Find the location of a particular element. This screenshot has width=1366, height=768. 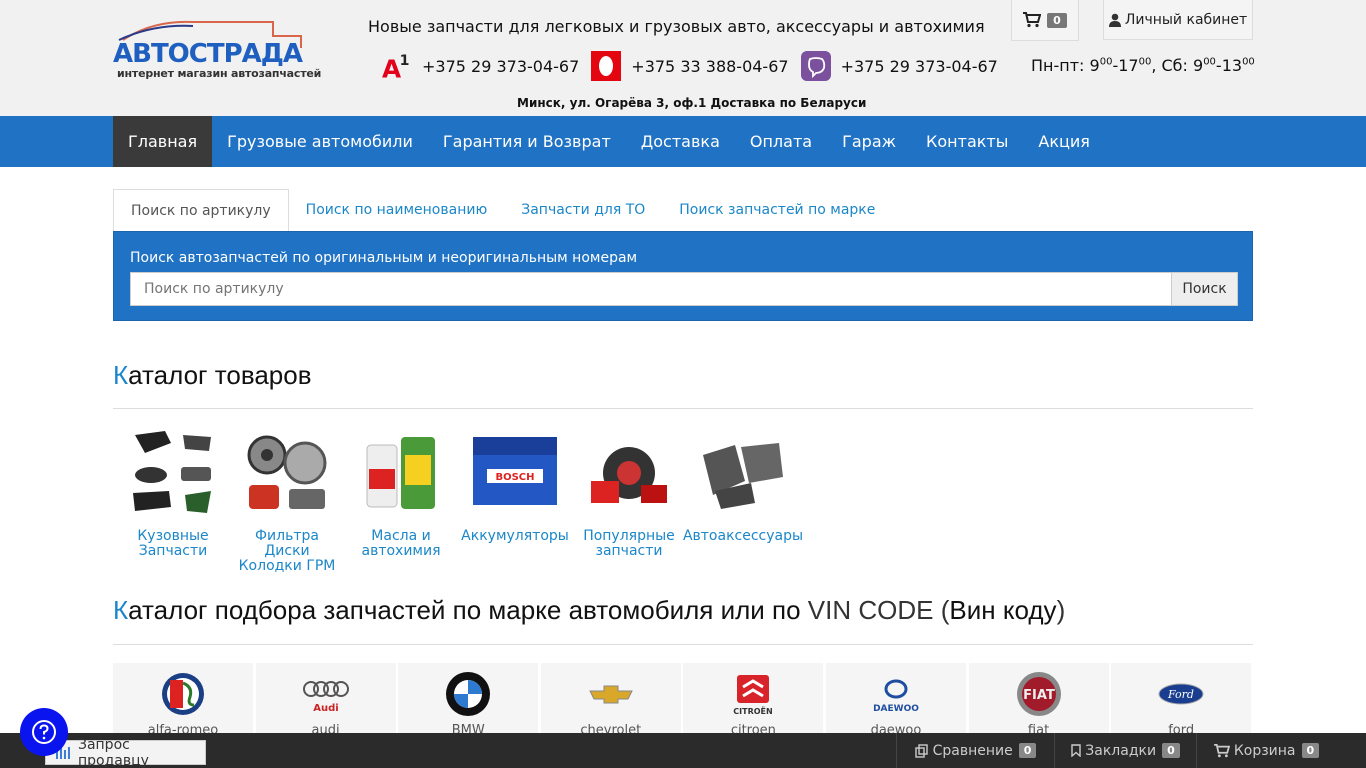

bookmarks-button: Закладки 0 is located at coordinates (1125, 750).